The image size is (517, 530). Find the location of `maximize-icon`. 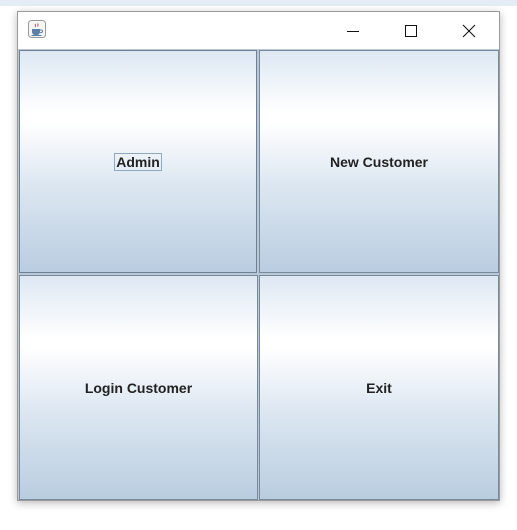

maximize-icon is located at coordinates (411, 30).